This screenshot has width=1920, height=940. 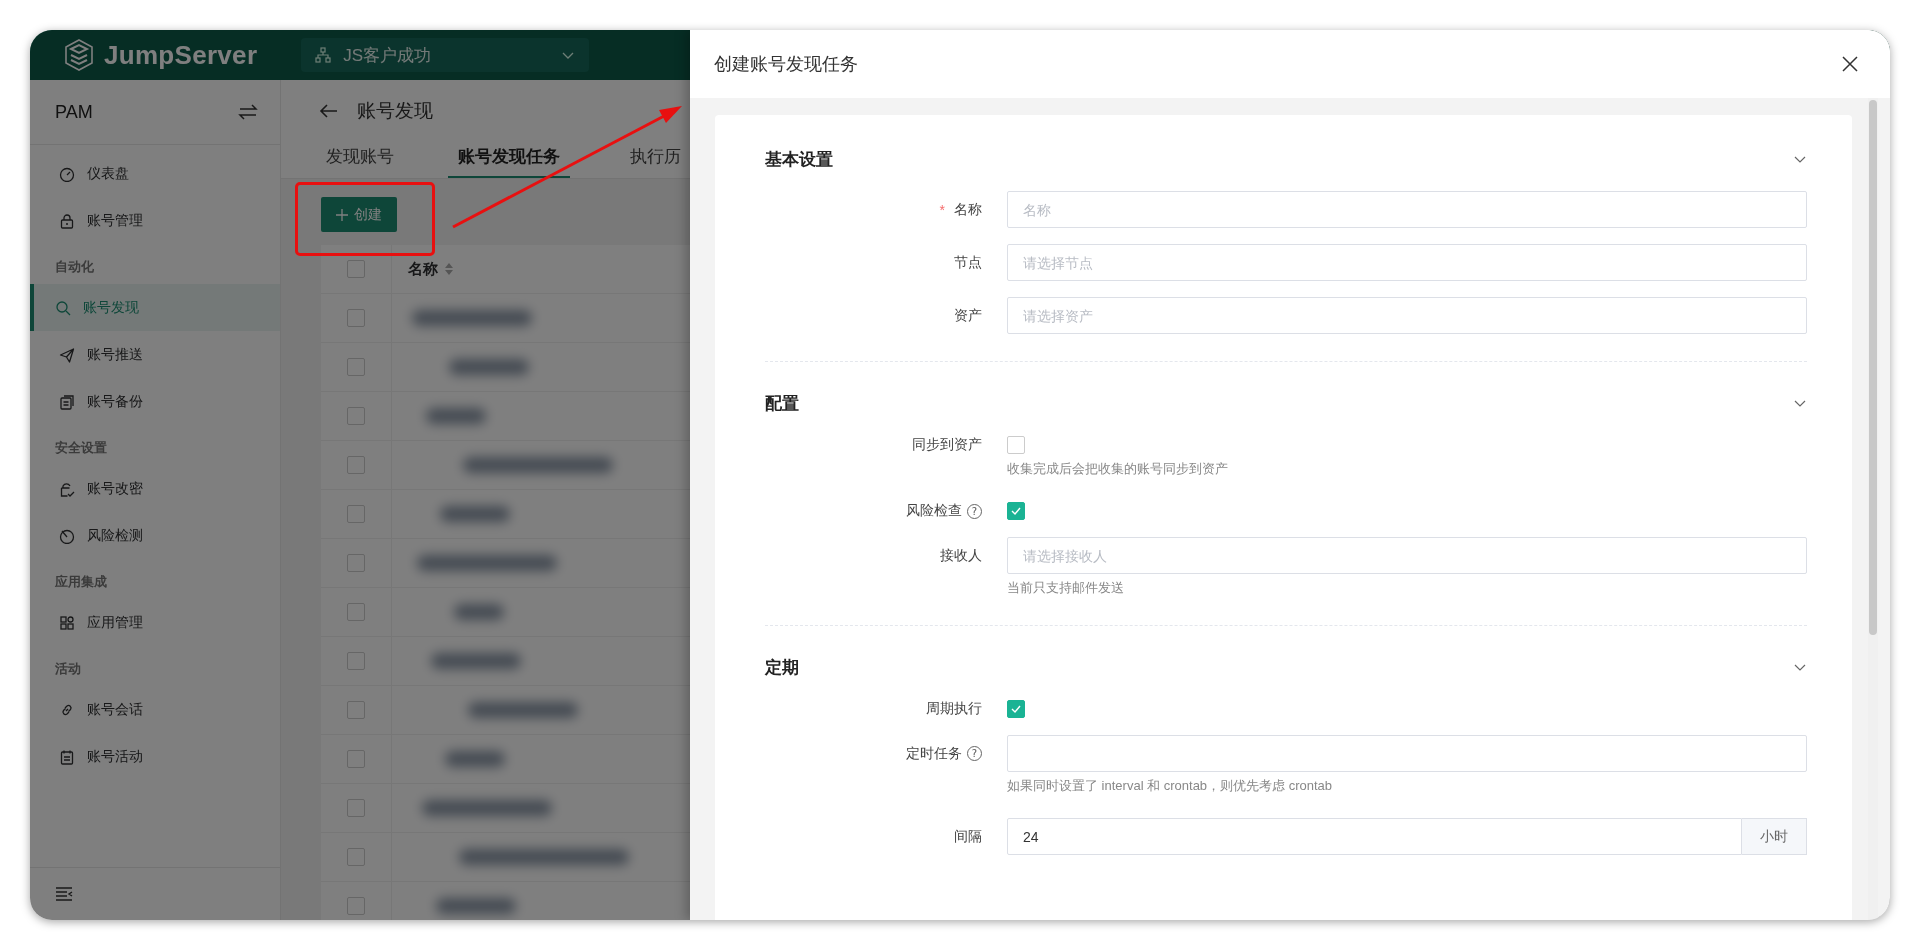 What do you see at coordinates (1407, 262) in the screenshot?
I see `input-field: 请选择节点` at bounding box center [1407, 262].